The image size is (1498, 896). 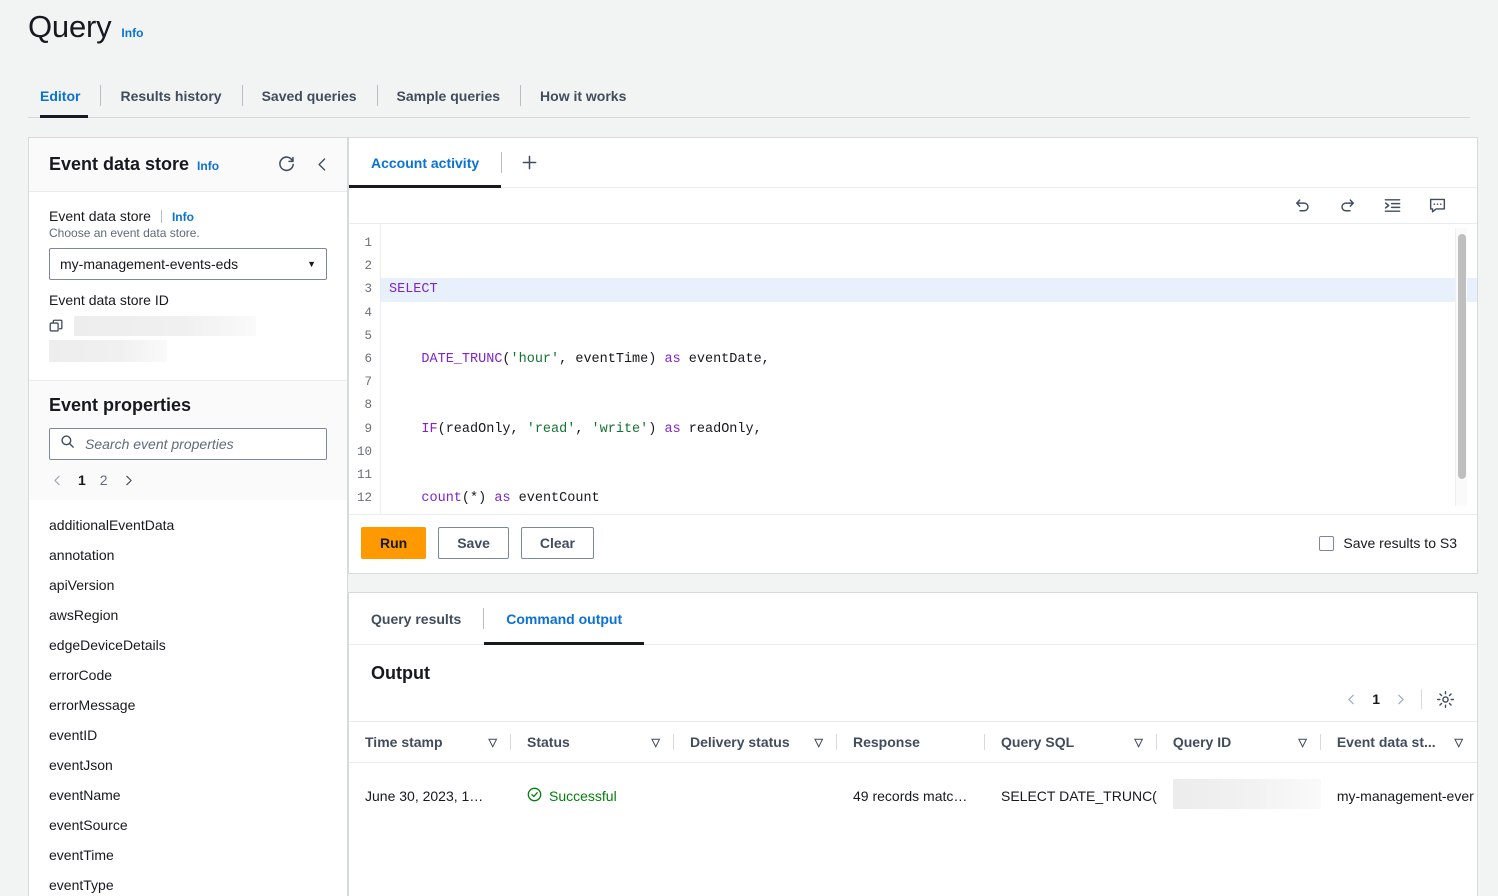 What do you see at coordinates (368, 312) in the screenshot?
I see `line-number: 4` at bounding box center [368, 312].